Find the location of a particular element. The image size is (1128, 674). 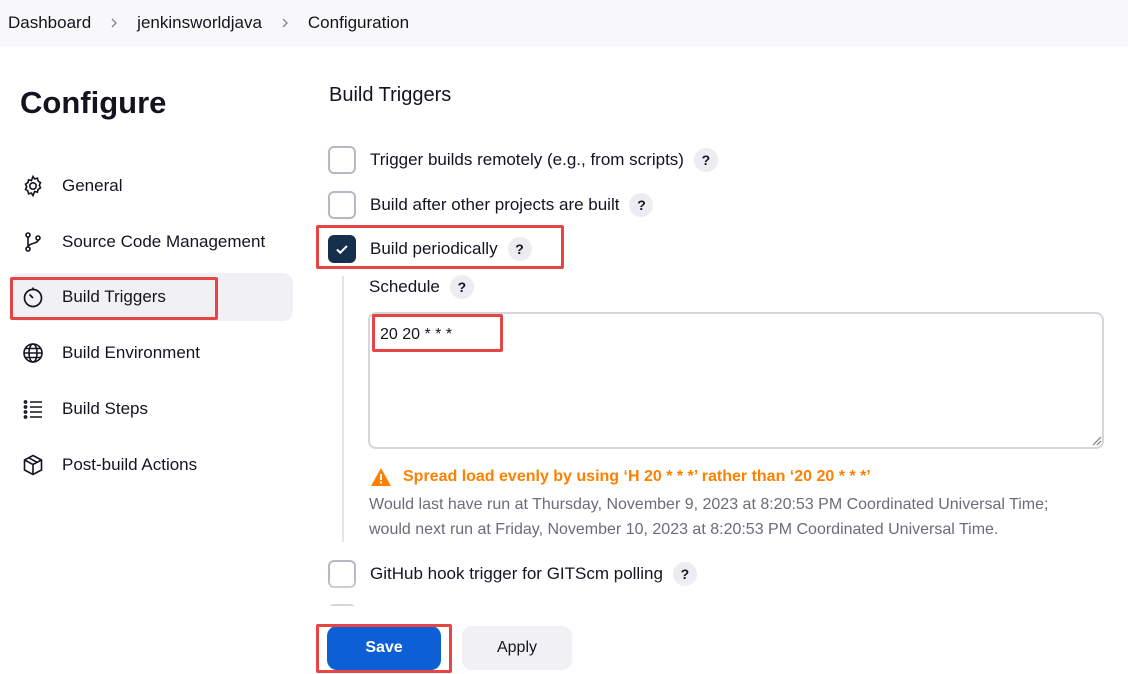

build-after-row: Build after other projects are built ? is located at coordinates (491, 205).